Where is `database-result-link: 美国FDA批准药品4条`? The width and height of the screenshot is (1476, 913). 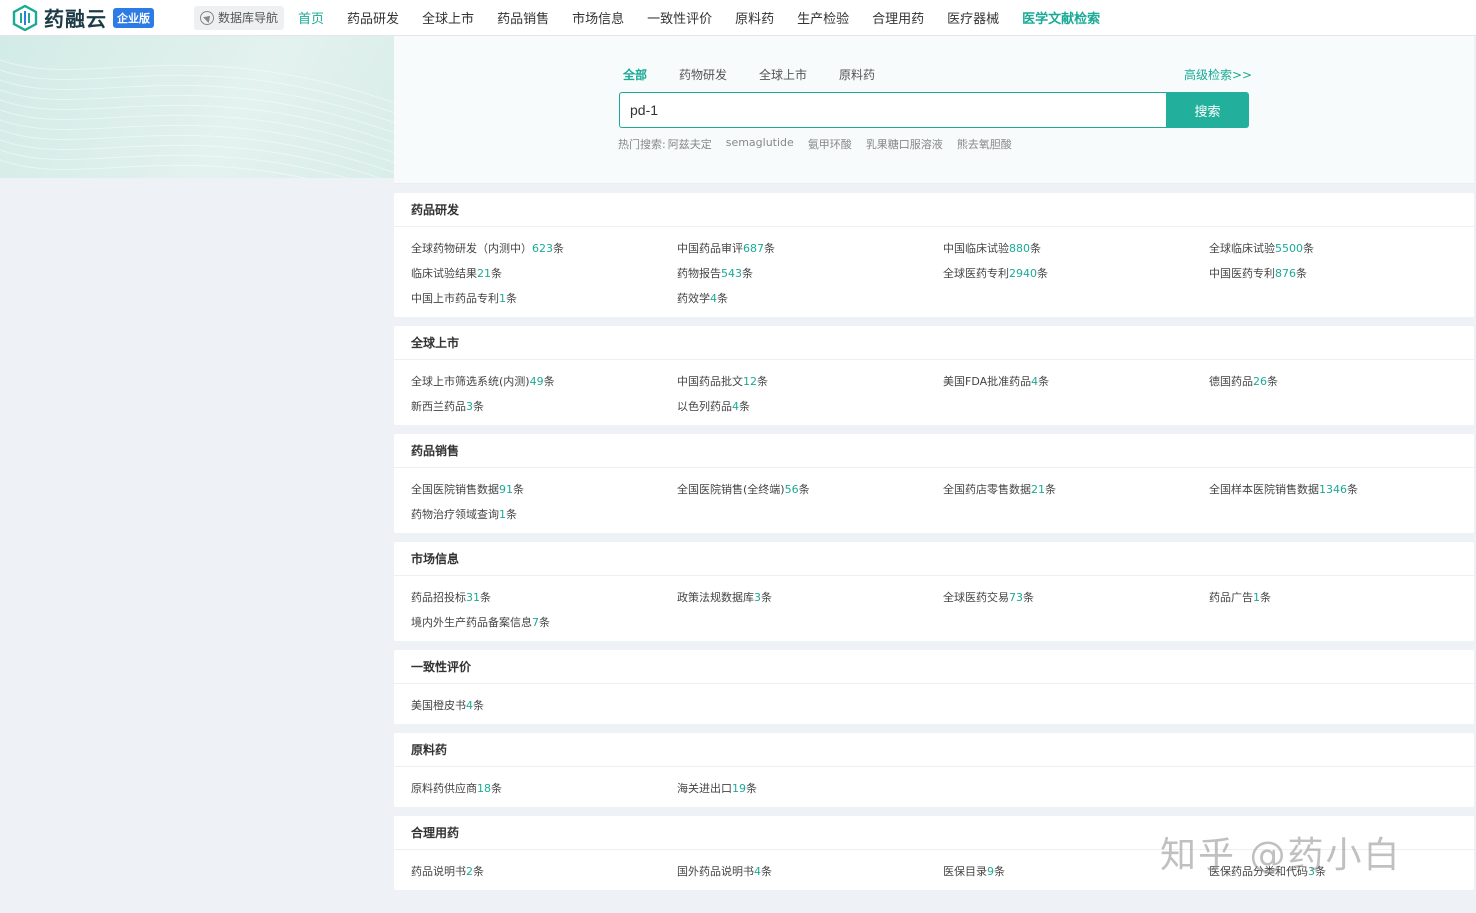 database-result-link: 美国FDA批准药品4条 is located at coordinates (1076, 381).